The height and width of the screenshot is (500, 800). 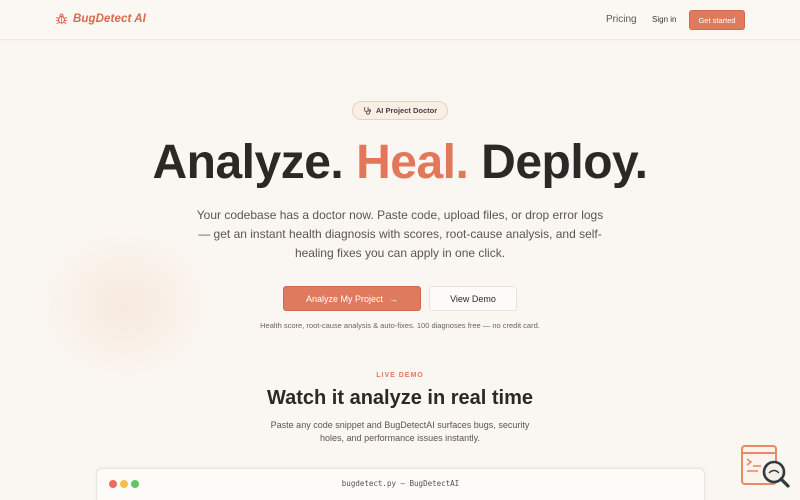 I want to click on ai-project-doctor-badge: AI Project Doctor, so click(x=400, y=110).